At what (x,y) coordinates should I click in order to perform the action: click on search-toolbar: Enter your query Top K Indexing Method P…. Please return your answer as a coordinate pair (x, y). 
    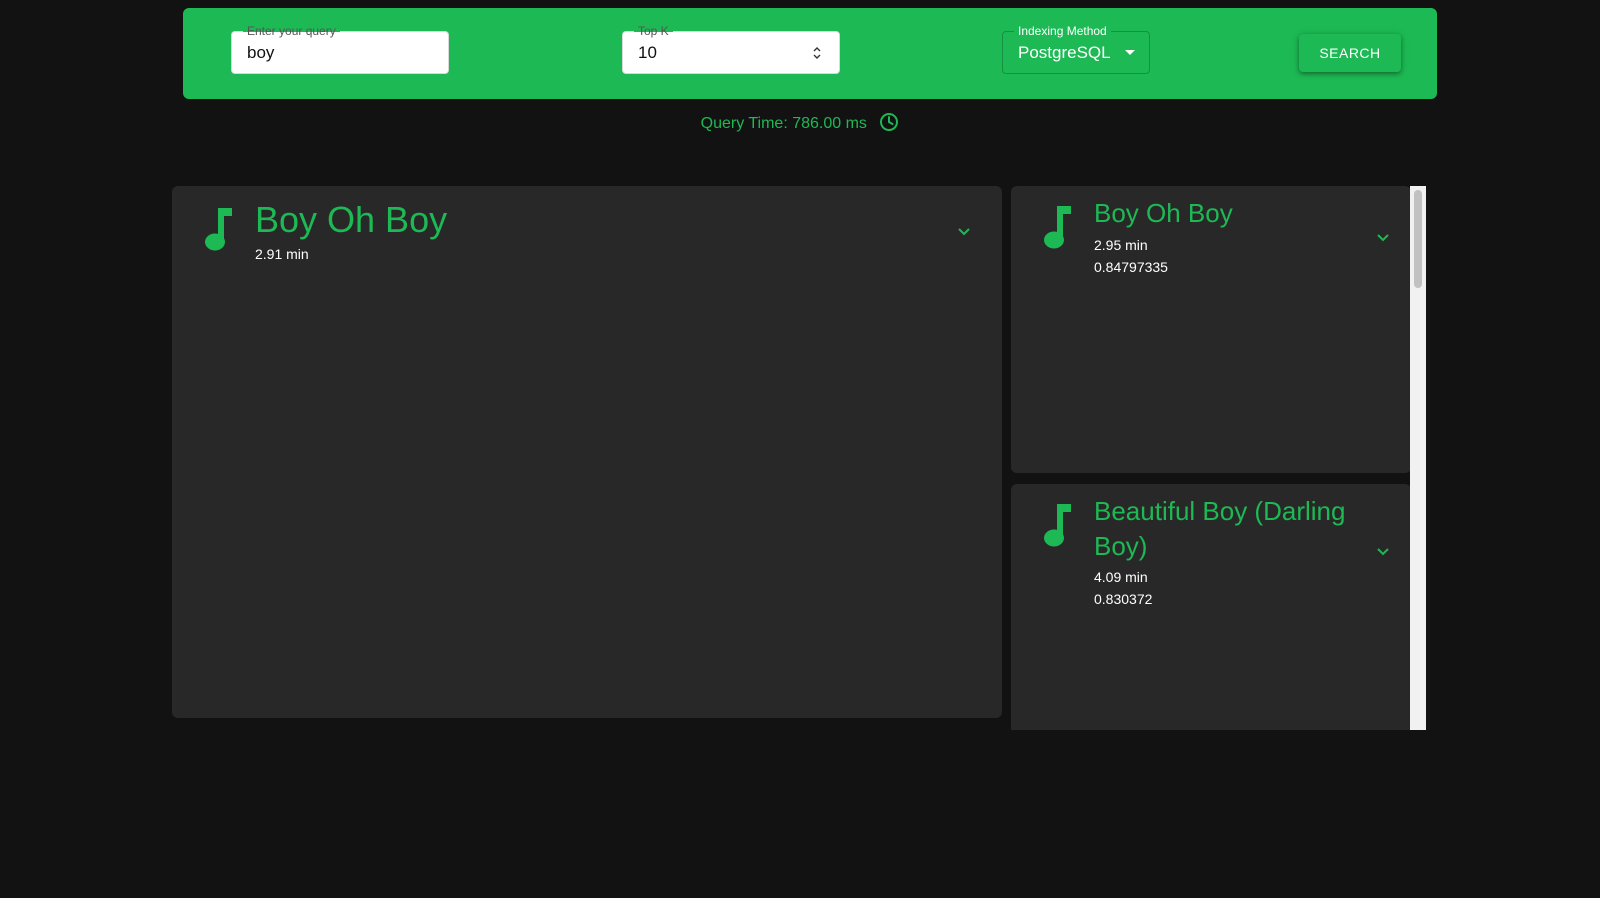
    Looking at the image, I should click on (810, 53).